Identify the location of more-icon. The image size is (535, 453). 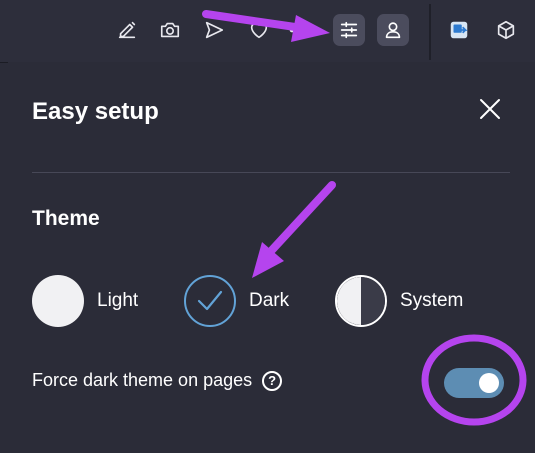
(292, 30).